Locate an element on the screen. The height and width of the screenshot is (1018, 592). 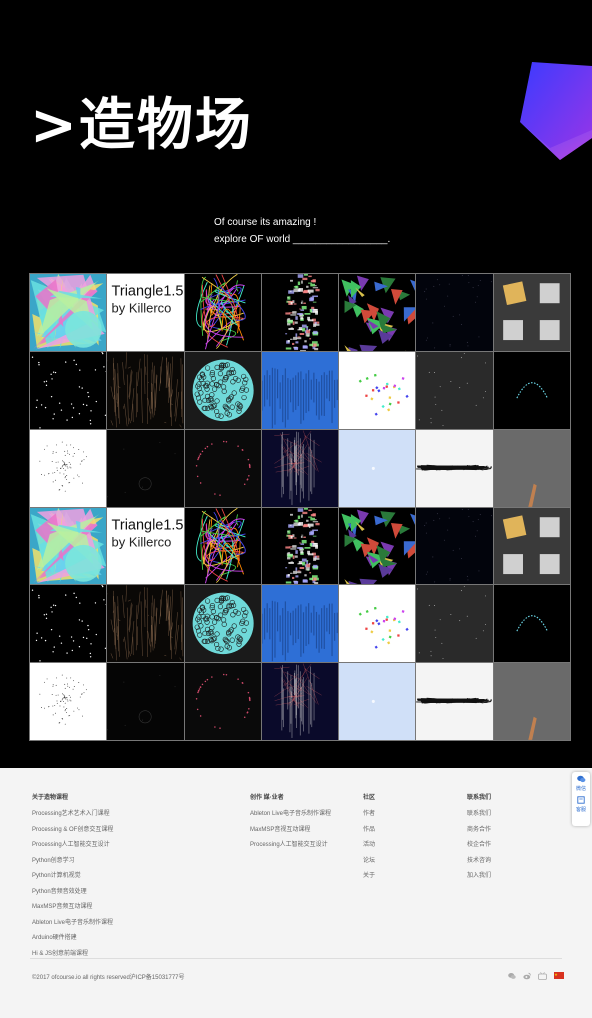
footer-link: 活动 is located at coordinates (369, 843).